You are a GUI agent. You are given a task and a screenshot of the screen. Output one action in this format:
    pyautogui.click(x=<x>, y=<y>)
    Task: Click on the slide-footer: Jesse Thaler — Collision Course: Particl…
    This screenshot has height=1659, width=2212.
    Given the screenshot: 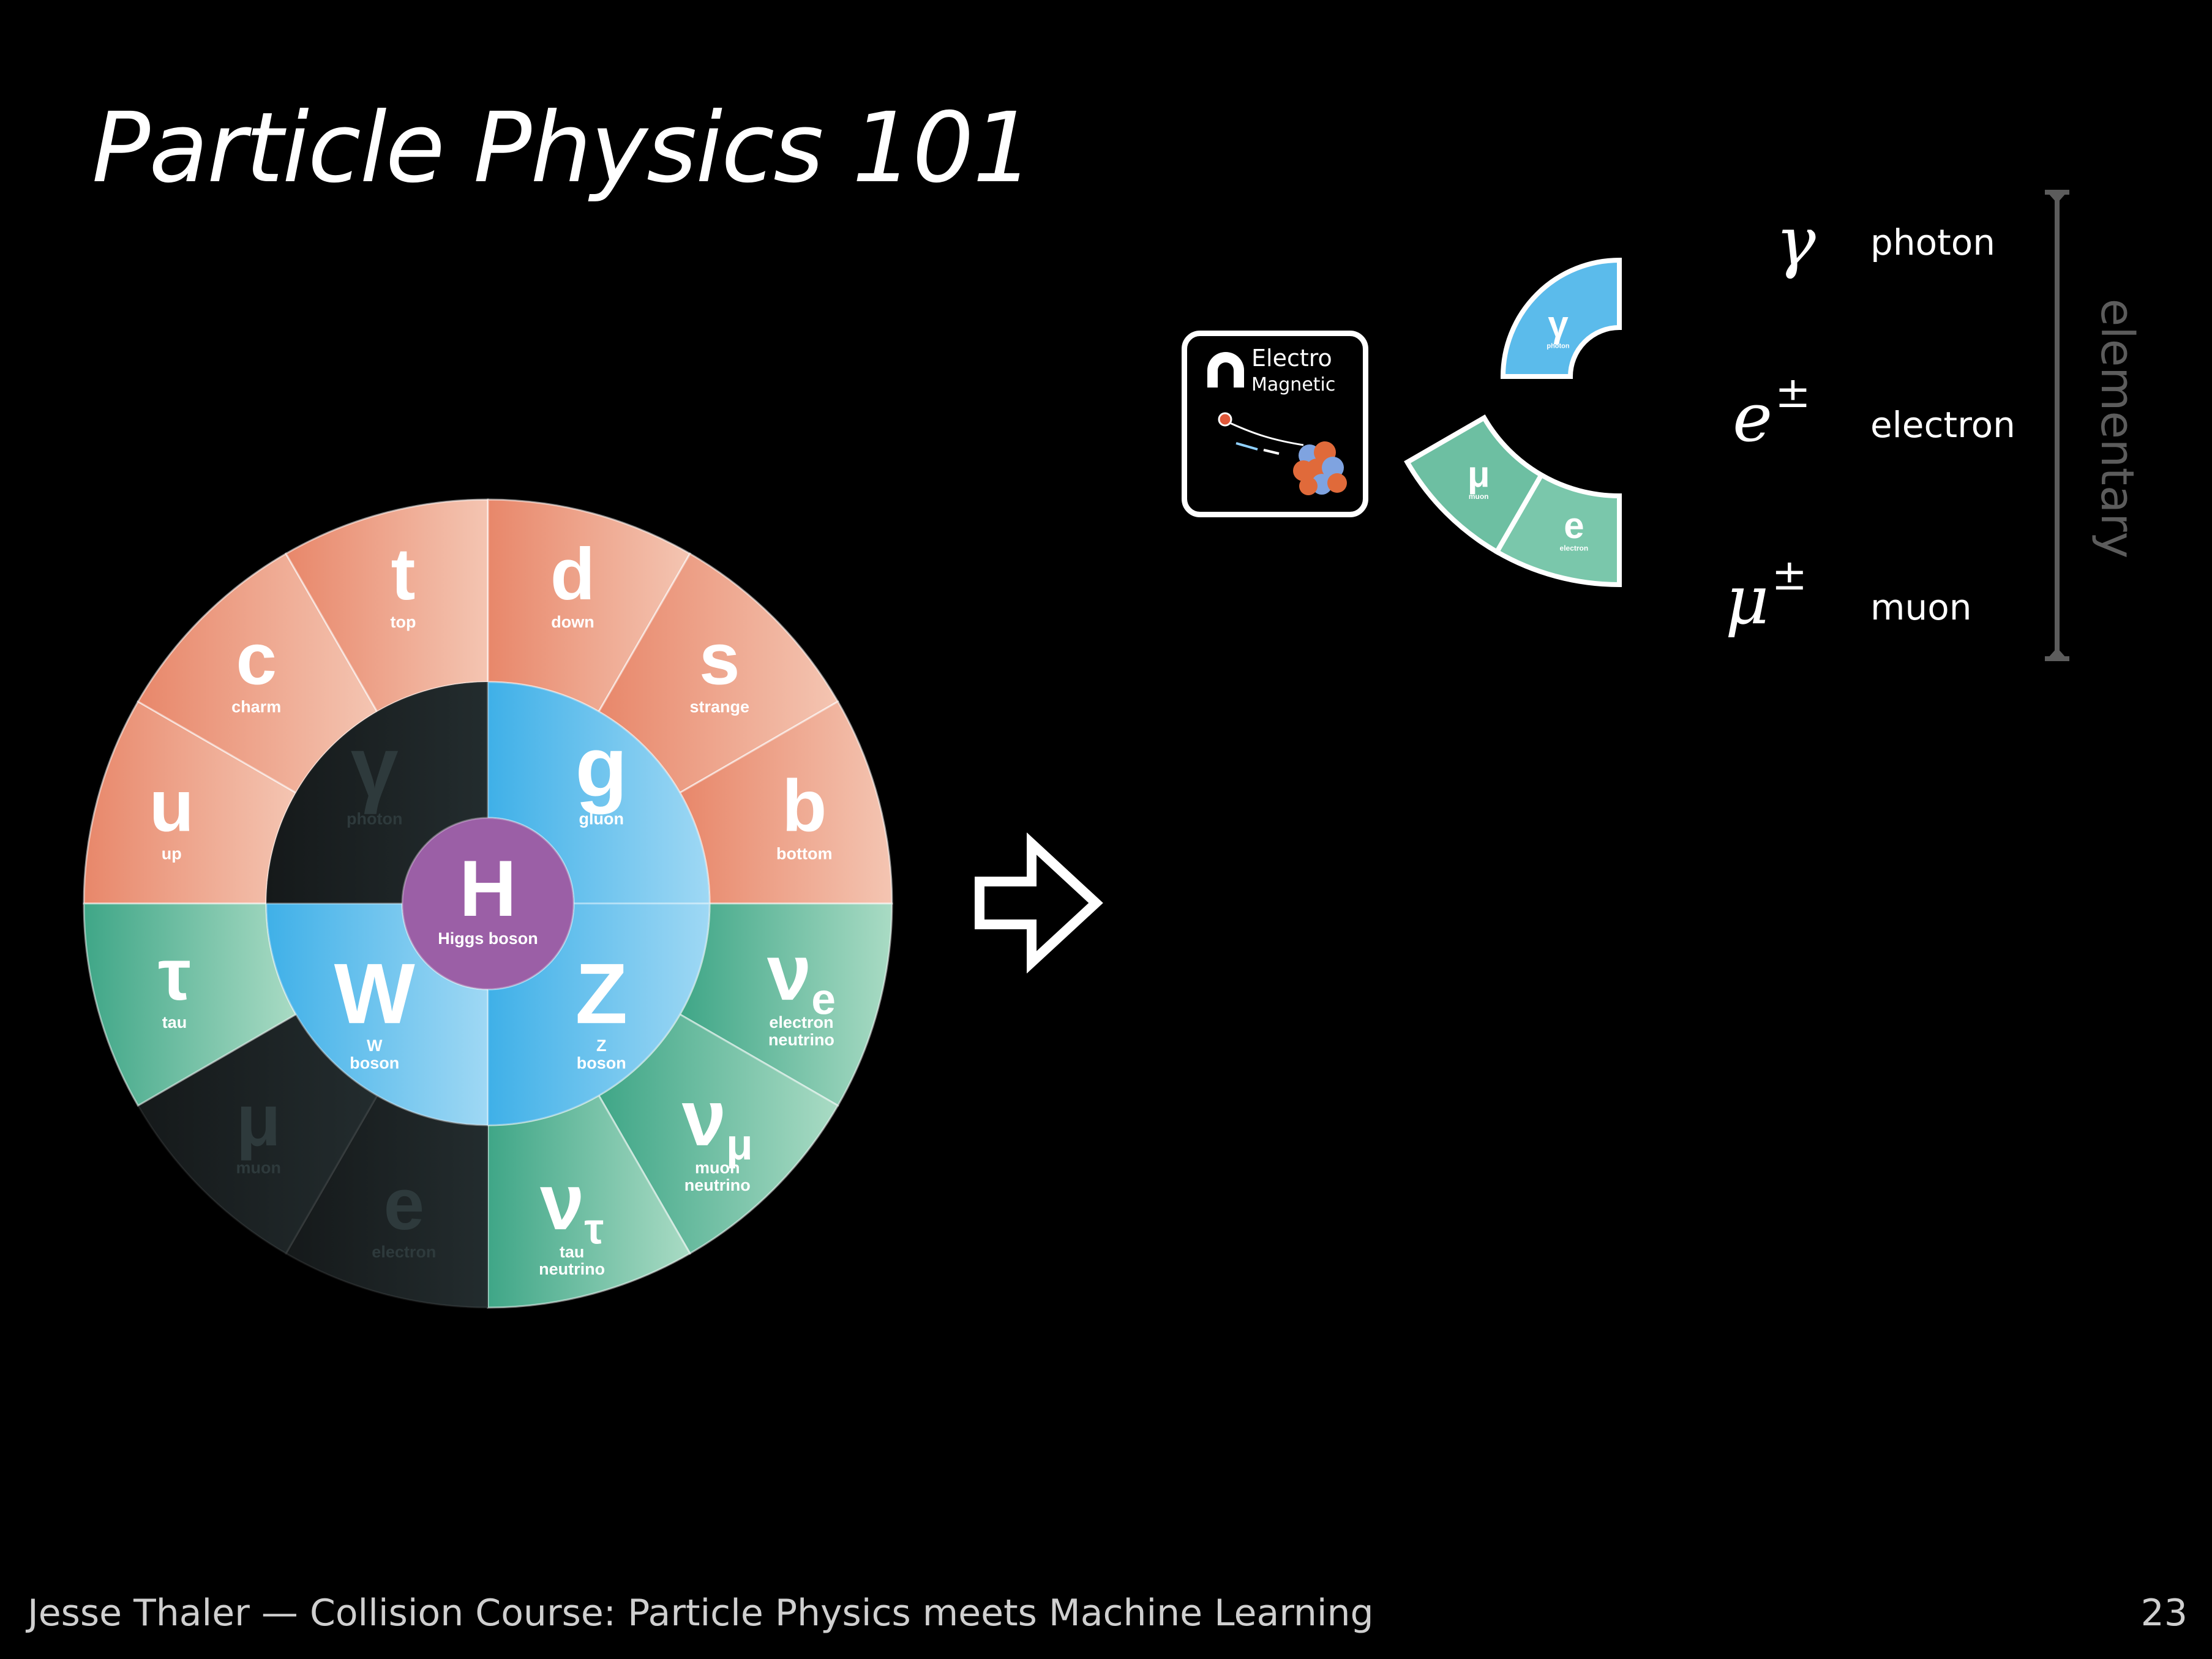 What is the action you would take?
    pyautogui.click(x=701, y=1613)
    